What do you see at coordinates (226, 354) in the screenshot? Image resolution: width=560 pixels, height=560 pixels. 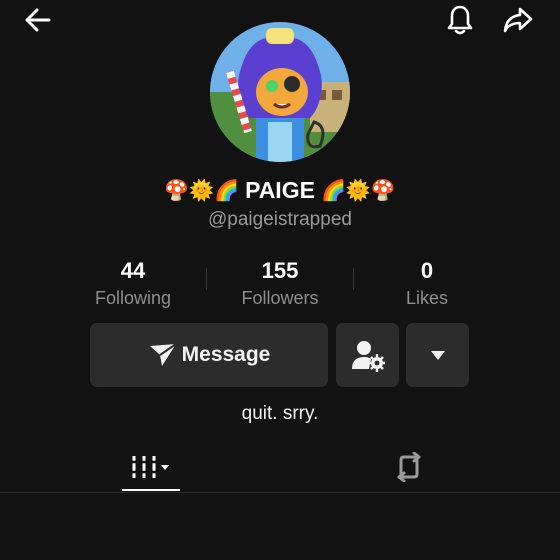 I see `message-button-label: Message` at bounding box center [226, 354].